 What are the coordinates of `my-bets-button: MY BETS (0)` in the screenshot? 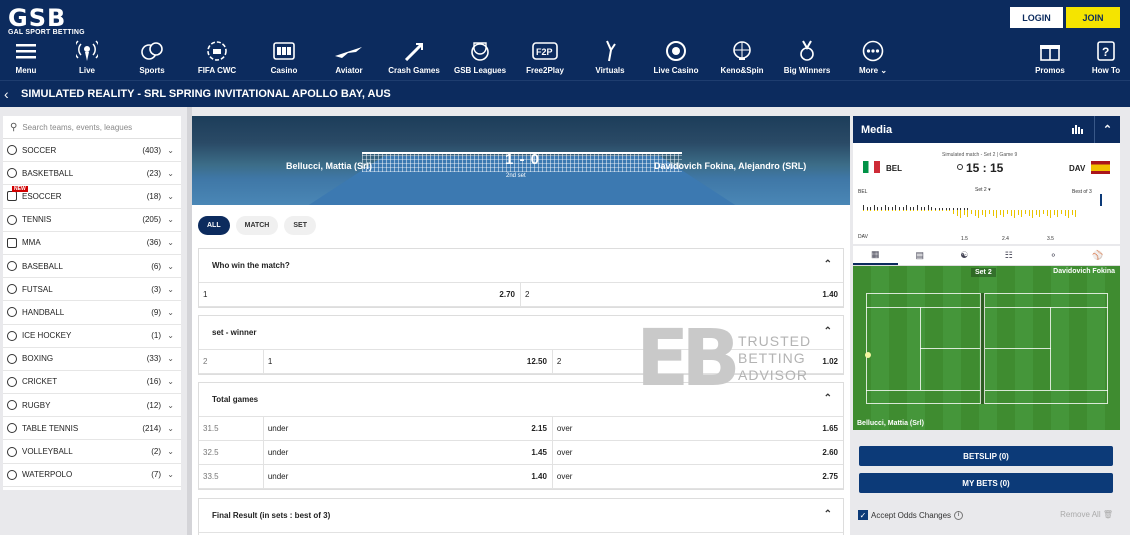 It's located at (986, 483).